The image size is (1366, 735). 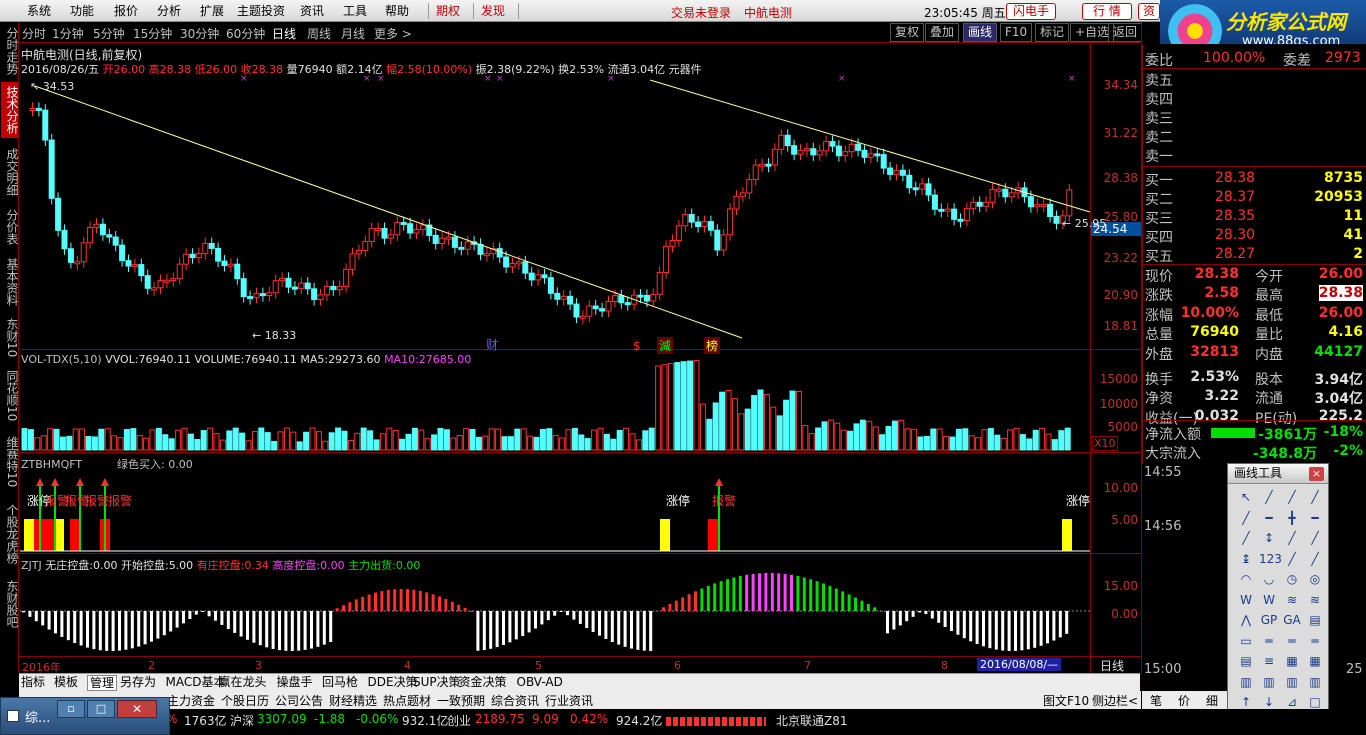 I want to click on news-tab: 主力资金, so click(x=191, y=700).